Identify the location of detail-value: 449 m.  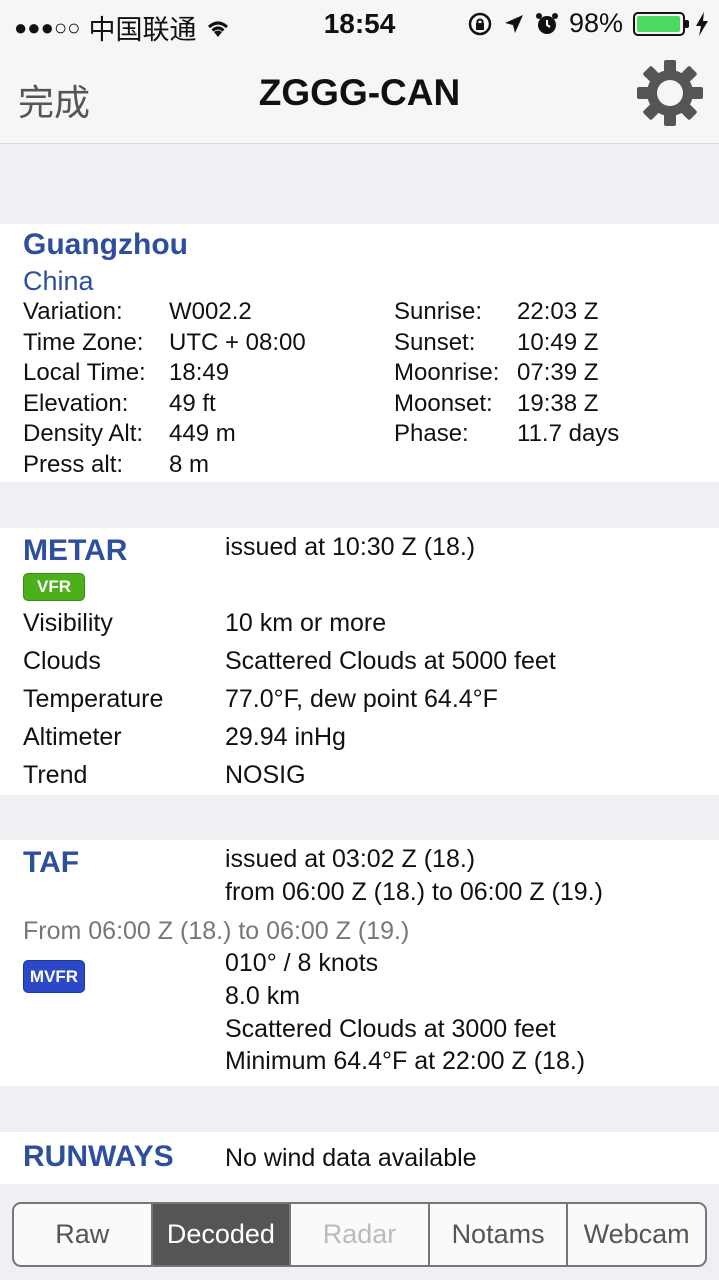
(202, 433).